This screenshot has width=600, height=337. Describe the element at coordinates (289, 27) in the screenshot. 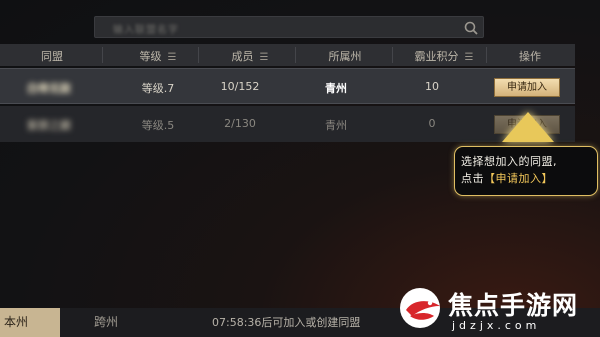

I see `alliance-search-input: 输入联盟名字` at that location.